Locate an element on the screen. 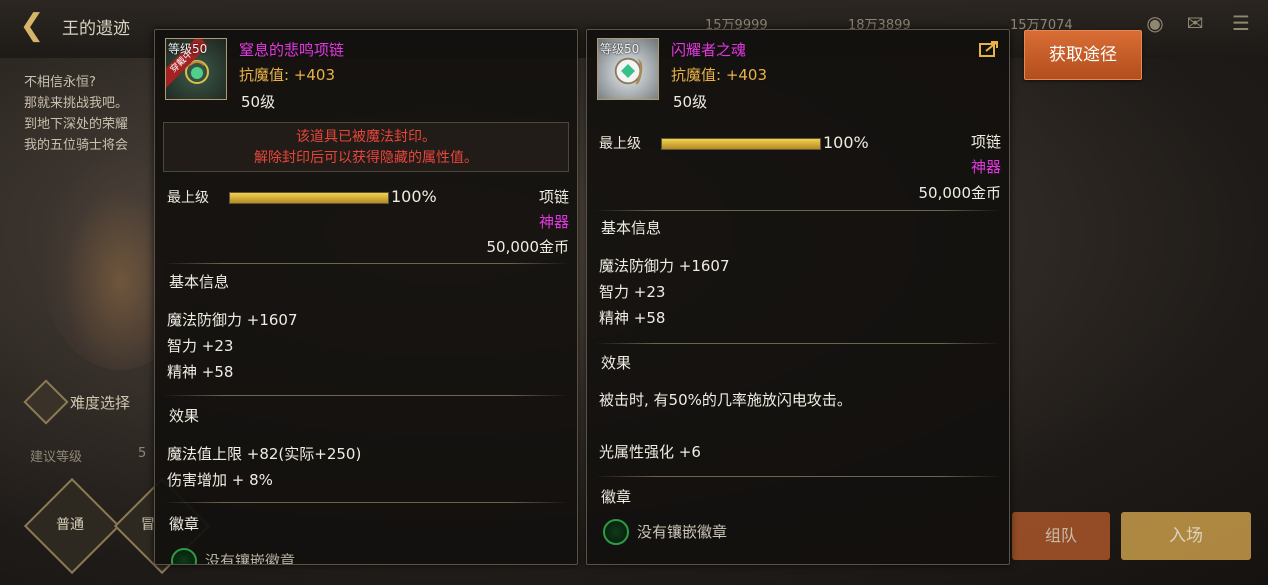 This screenshot has width=1268, height=585. suggest-level-label: 建议等级 is located at coordinates (56, 457).